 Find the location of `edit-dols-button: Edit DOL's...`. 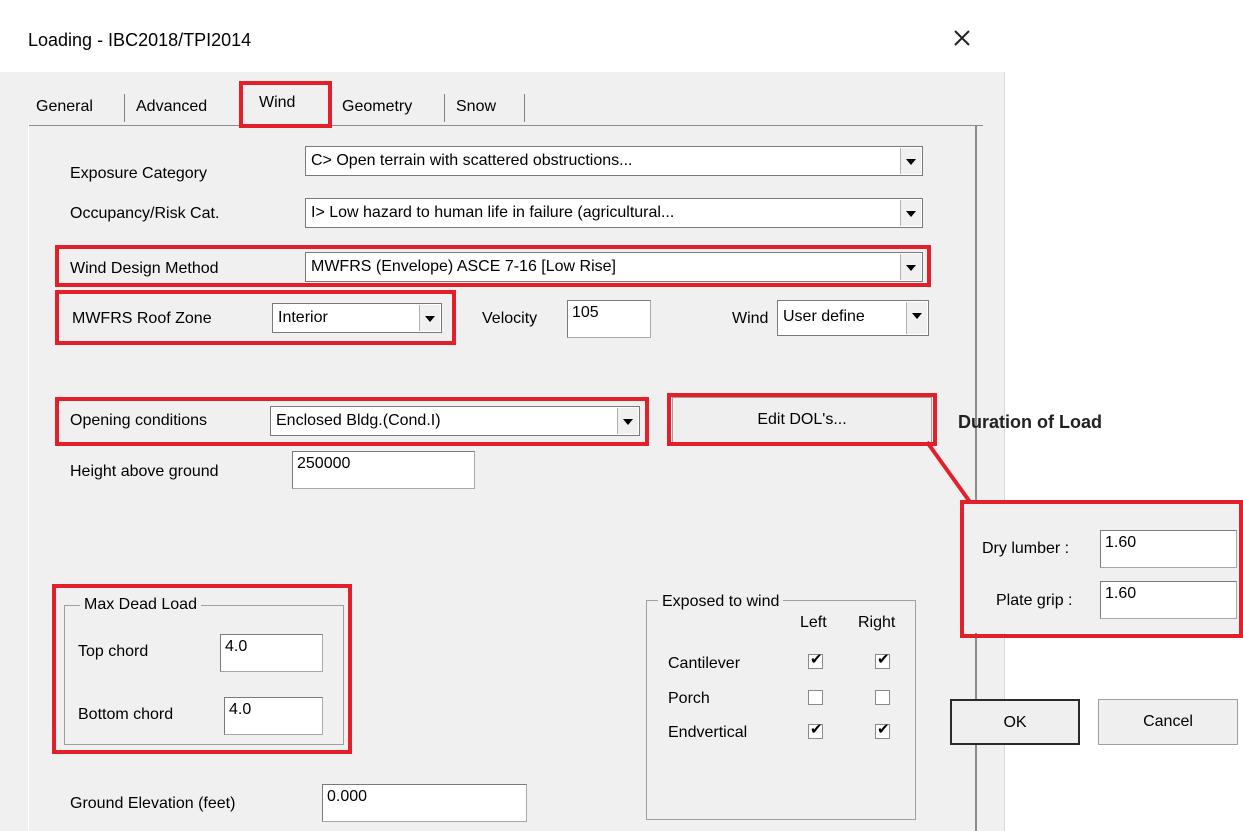

edit-dols-button: Edit DOL's... is located at coordinates (802, 420).